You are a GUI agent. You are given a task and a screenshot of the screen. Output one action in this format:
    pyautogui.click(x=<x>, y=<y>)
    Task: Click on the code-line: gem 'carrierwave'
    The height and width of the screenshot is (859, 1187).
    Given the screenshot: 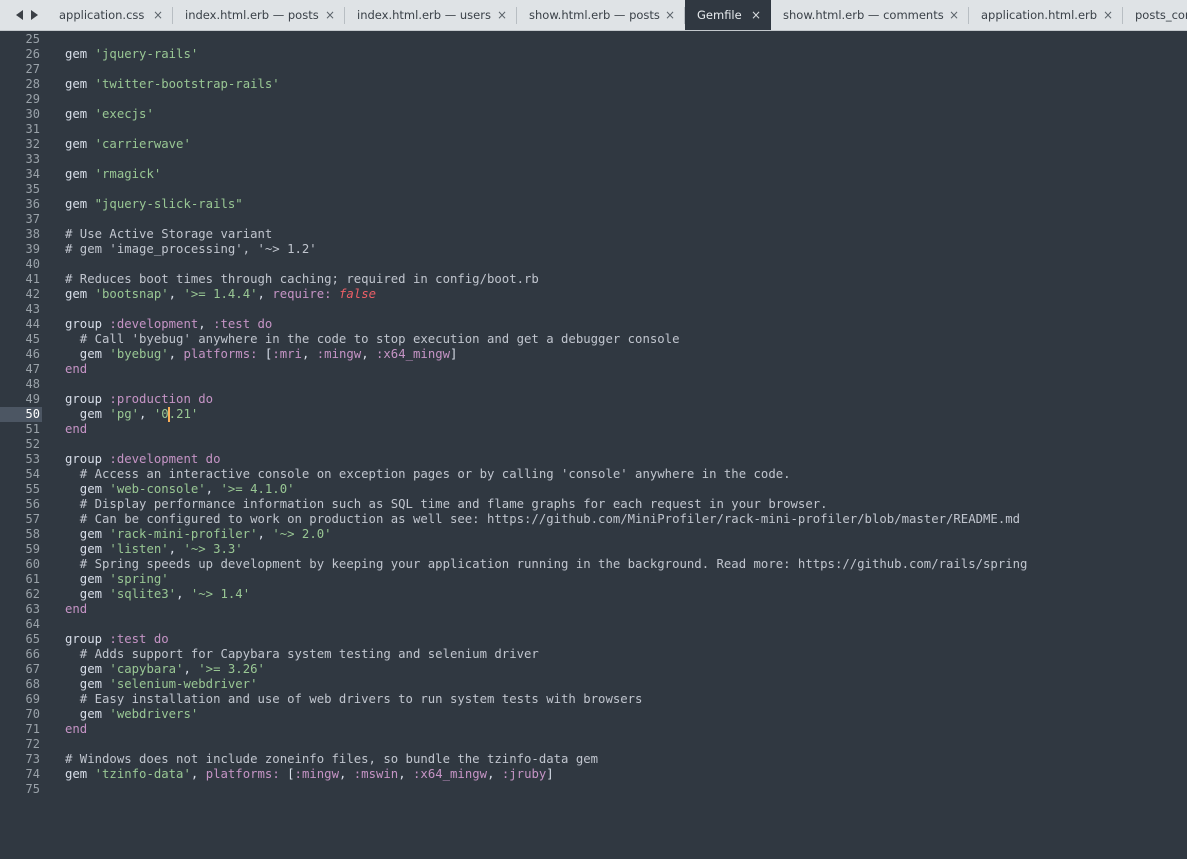 What is the action you would take?
    pyautogui.click(x=128, y=144)
    